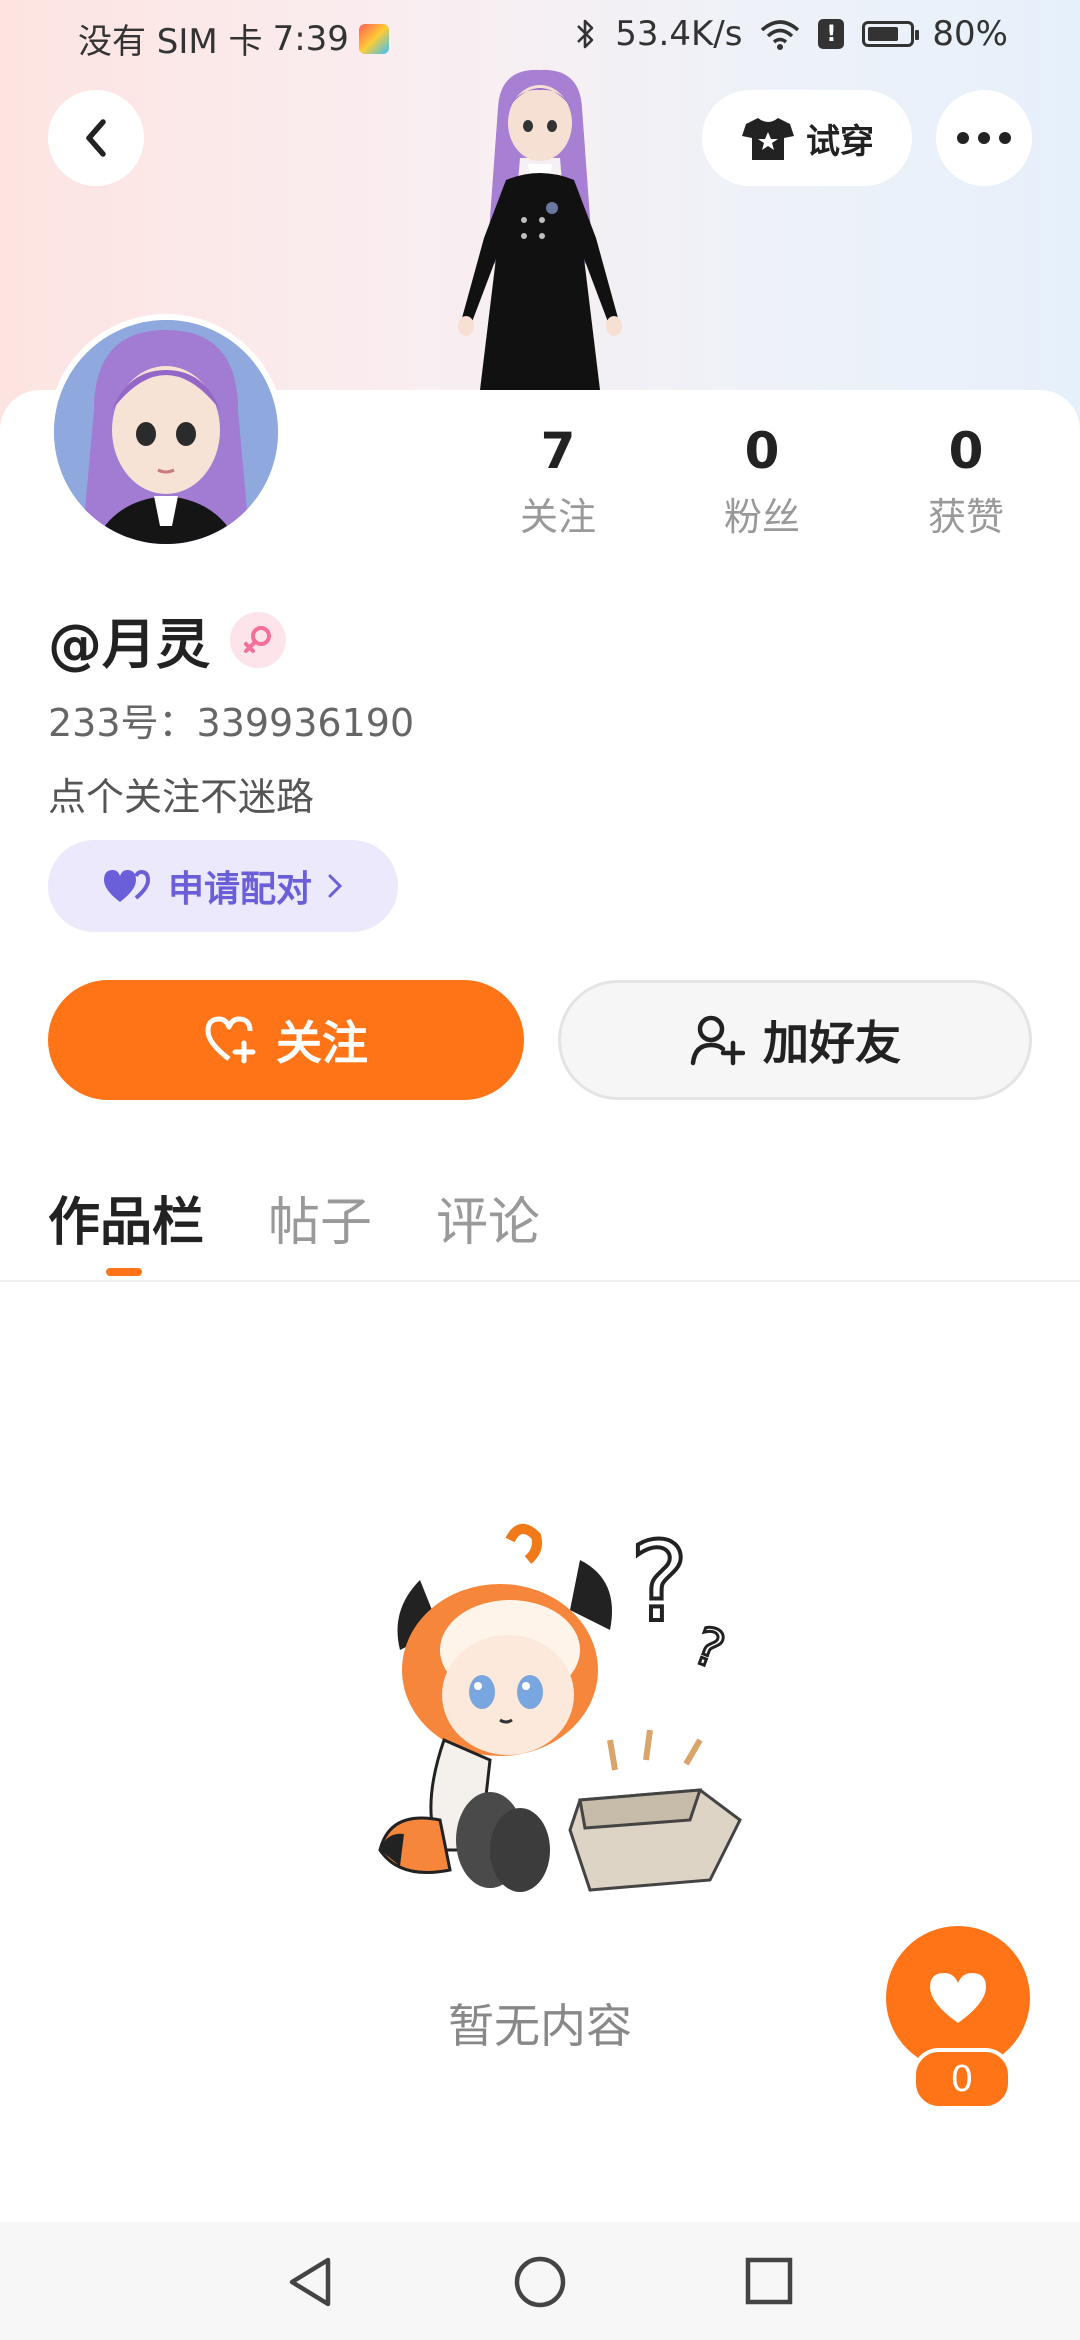 The width and height of the screenshot is (1080, 2340). I want to click on add-user-icon, so click(717, 1040).